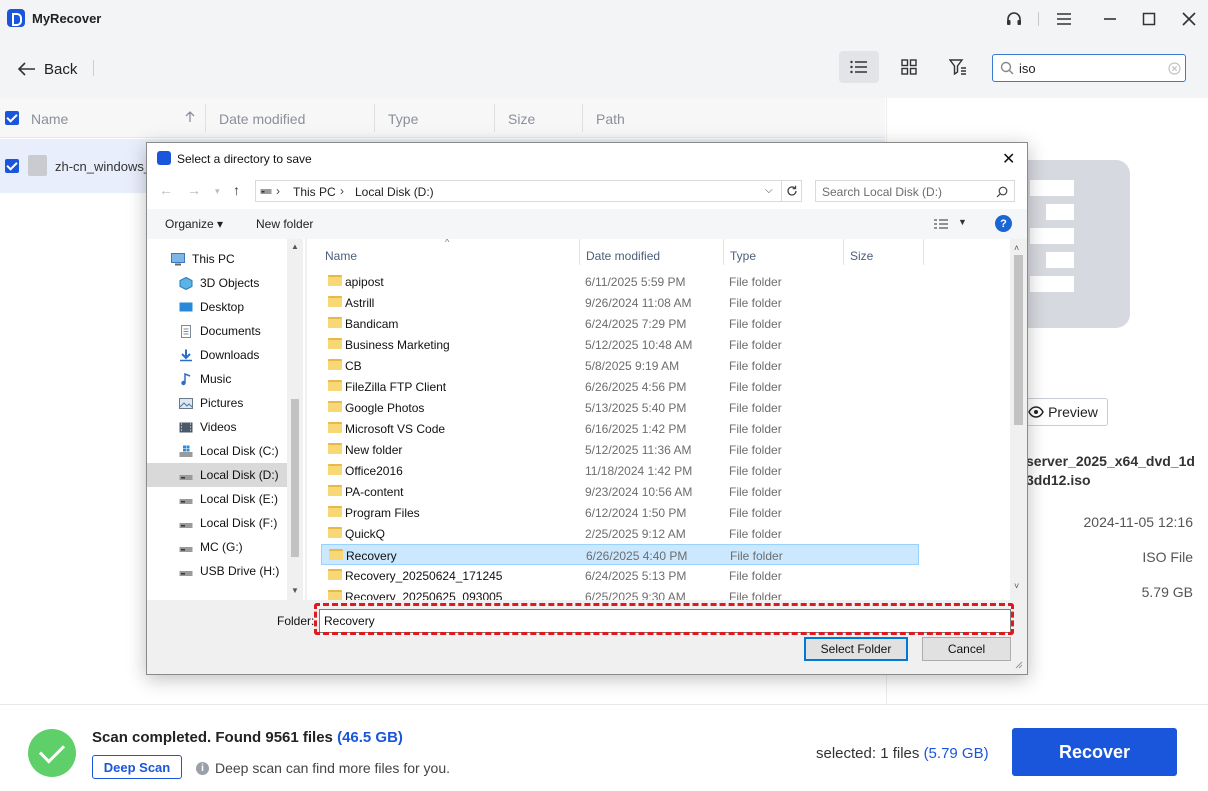  Describe the element at coordinates (295, 246) in the screenshot. I see `scroll-up-icon: ▲` at that location.